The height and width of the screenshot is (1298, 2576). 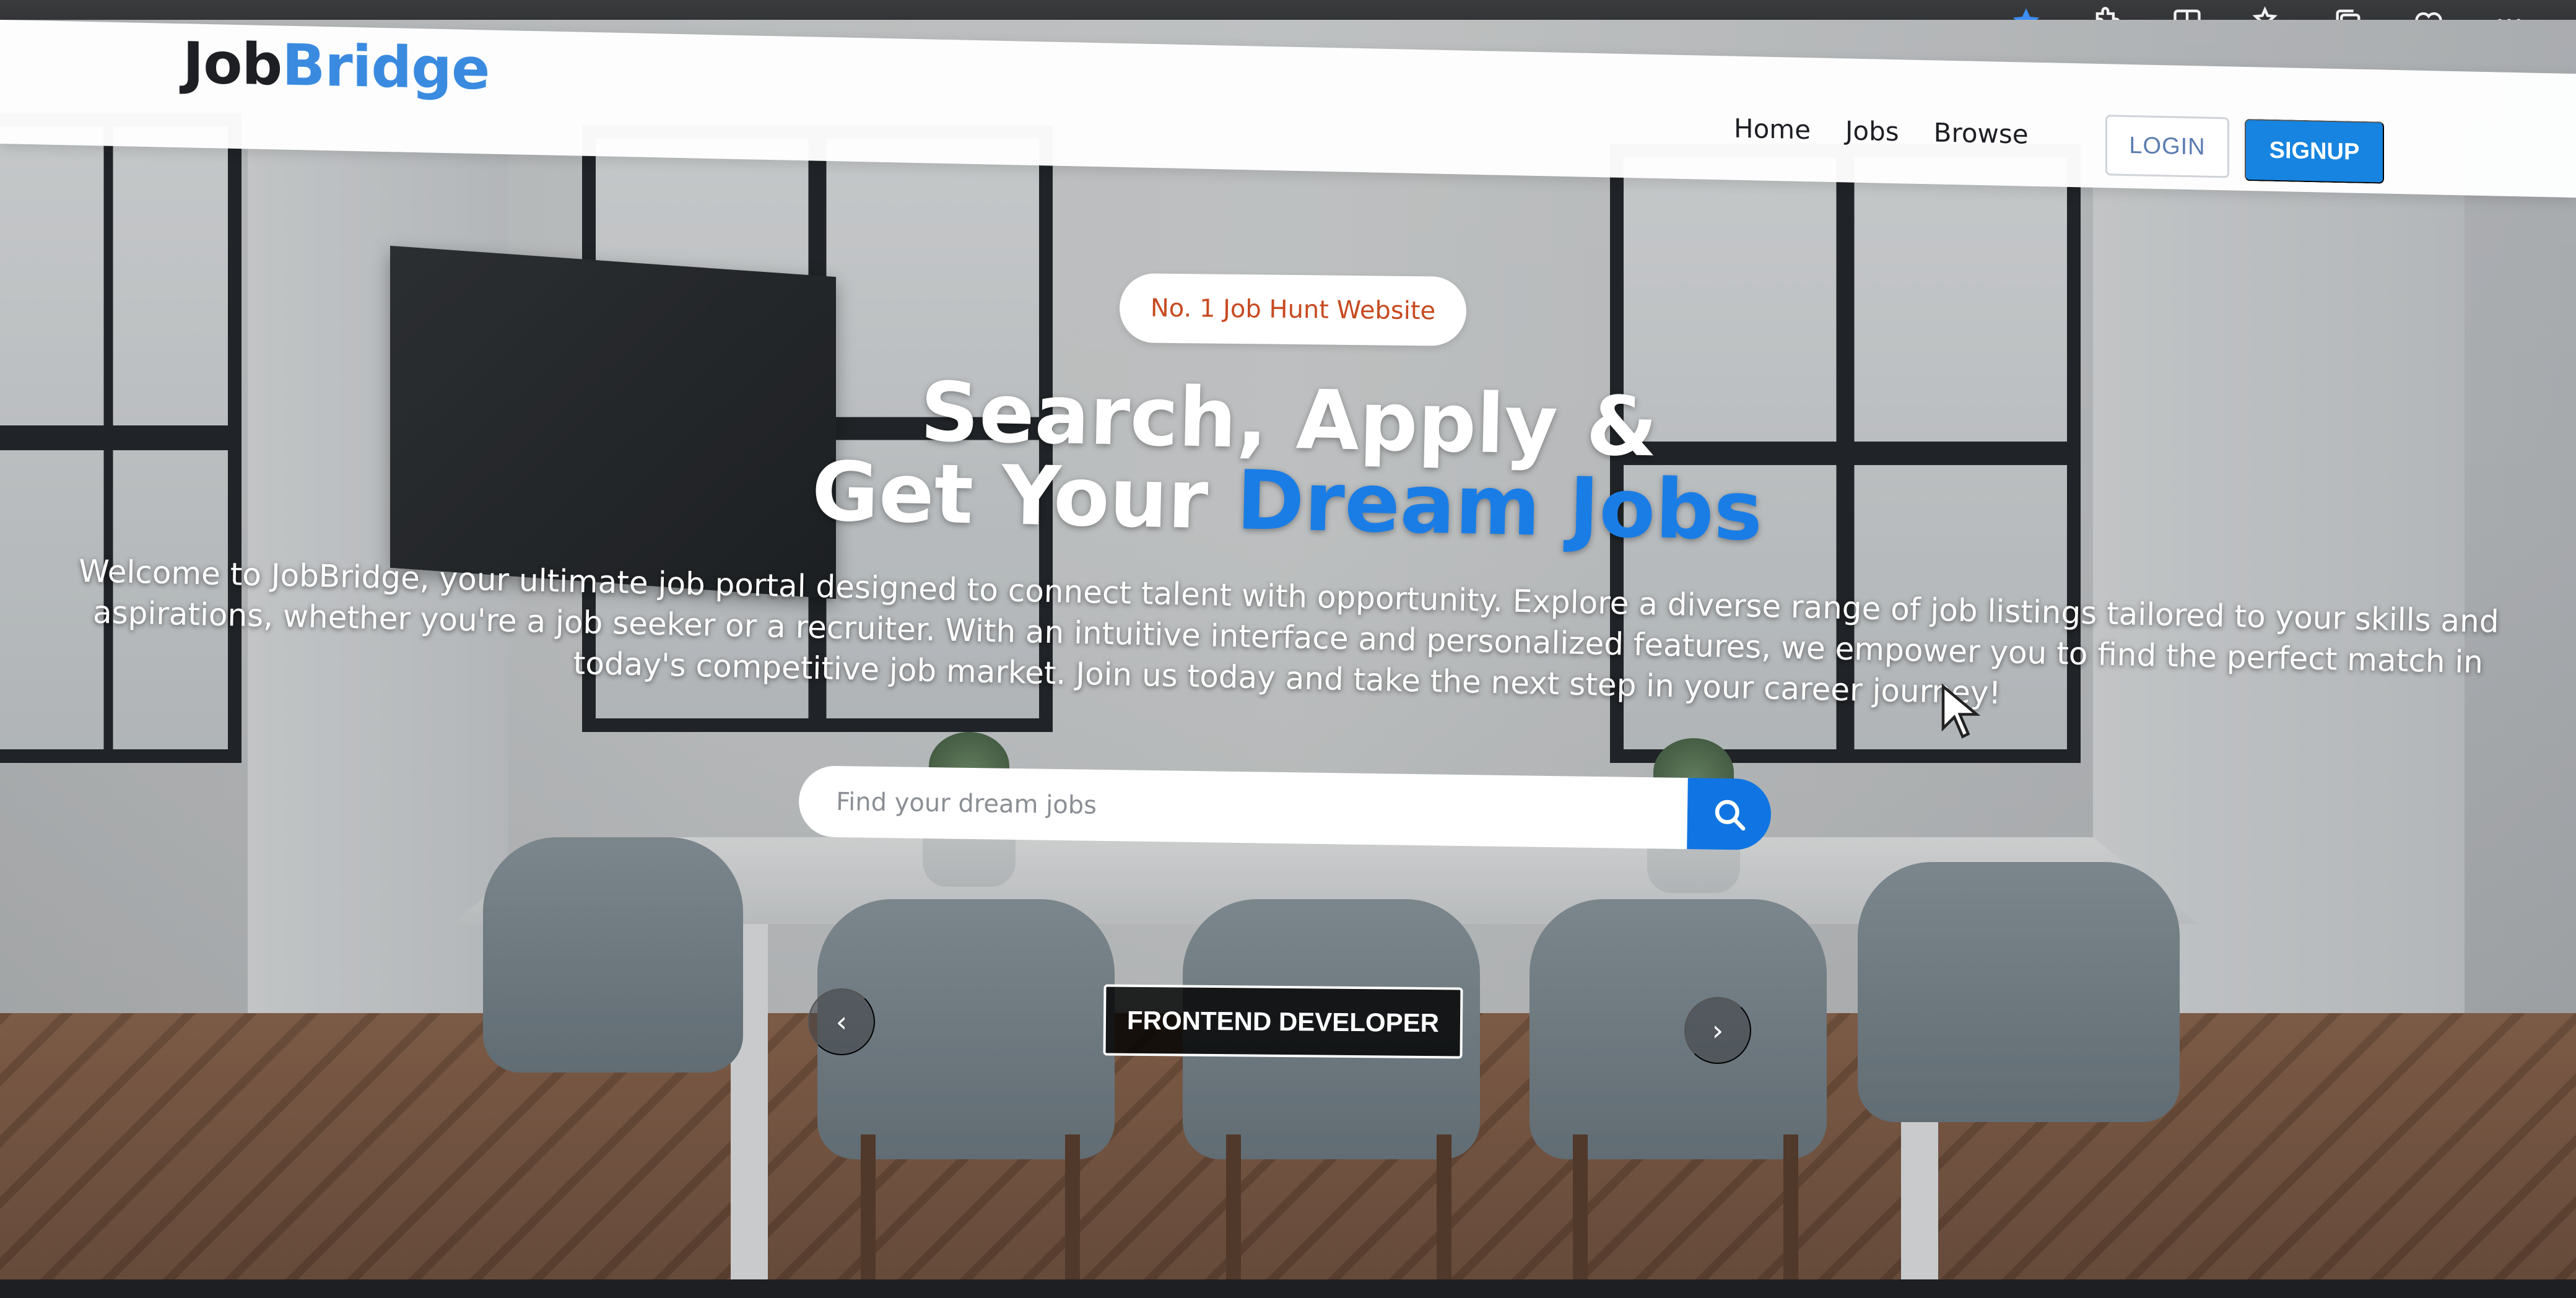 I want to click on logo-text-job: Job, so click(x=232, y=64).